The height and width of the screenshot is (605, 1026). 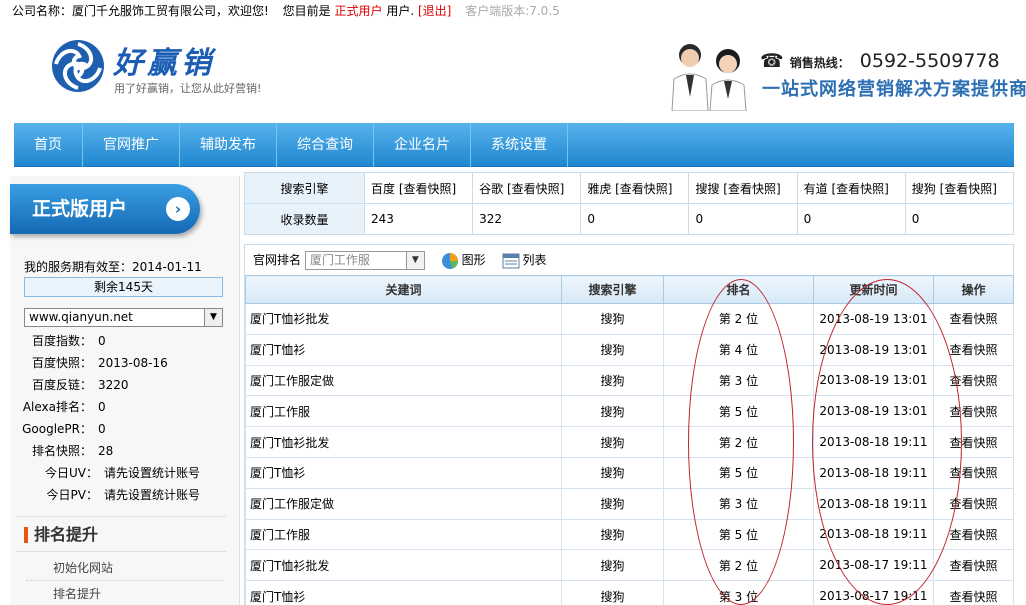 What do you see at coordinates (167, 267) in the screenshot?
I see `service-date: 2014-01-11` at bounding box center [167, 267].